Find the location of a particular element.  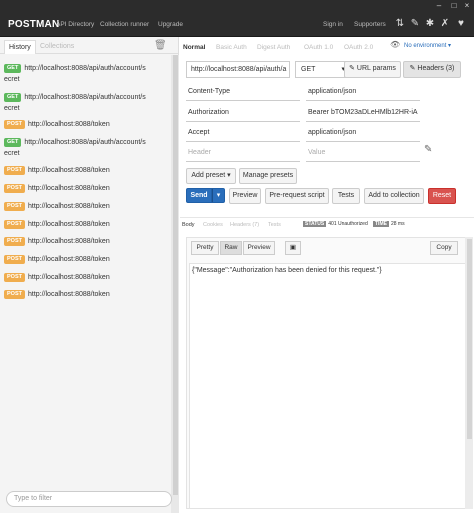

edit-icon: ✎ is located at coordinates (352, 68).